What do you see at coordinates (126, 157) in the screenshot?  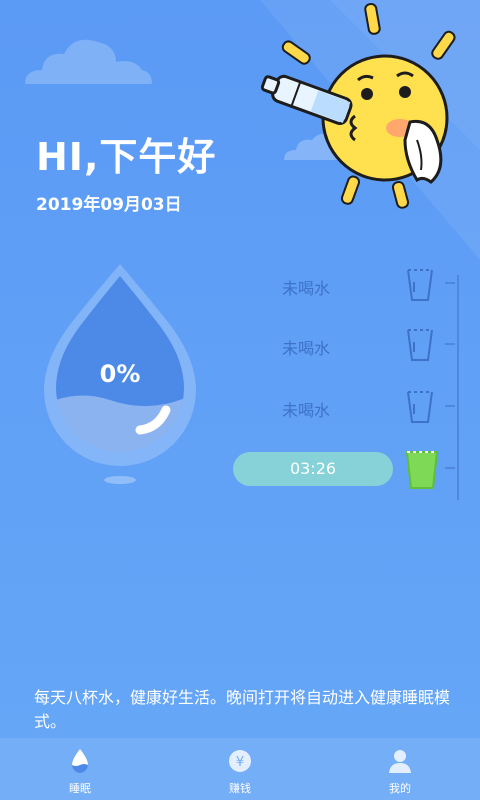 I see `greeting-title: HI,下午好` at bounding box center [126, 157].